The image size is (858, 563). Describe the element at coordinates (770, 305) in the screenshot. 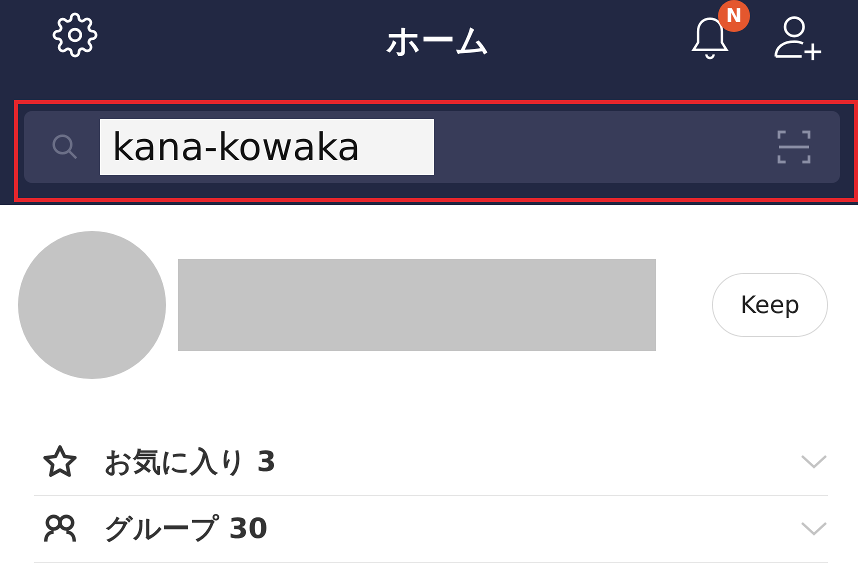

I see `keep-button: Keep` at that location.